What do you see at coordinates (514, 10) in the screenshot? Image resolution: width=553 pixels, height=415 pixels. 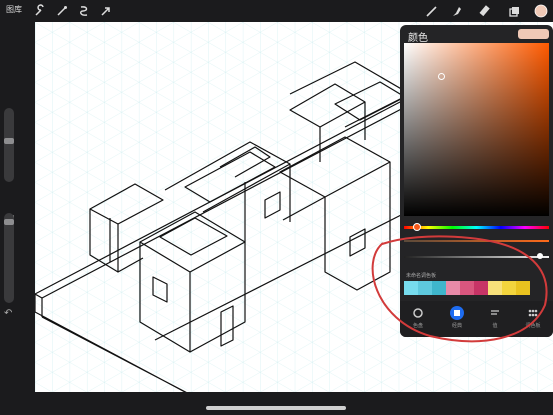 I see `layers-icon` at bounding box center [514, 10].